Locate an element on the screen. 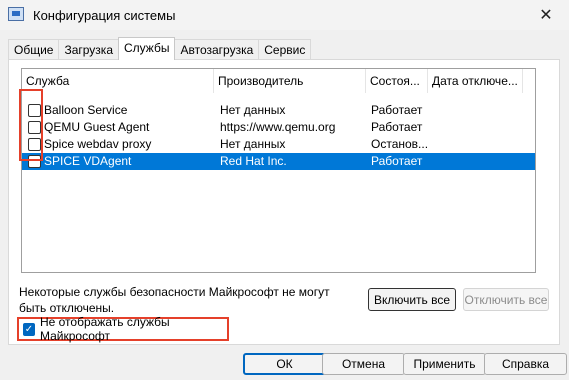  service-vendor: Red Hat Inc. is located at coordinates (253, 161).